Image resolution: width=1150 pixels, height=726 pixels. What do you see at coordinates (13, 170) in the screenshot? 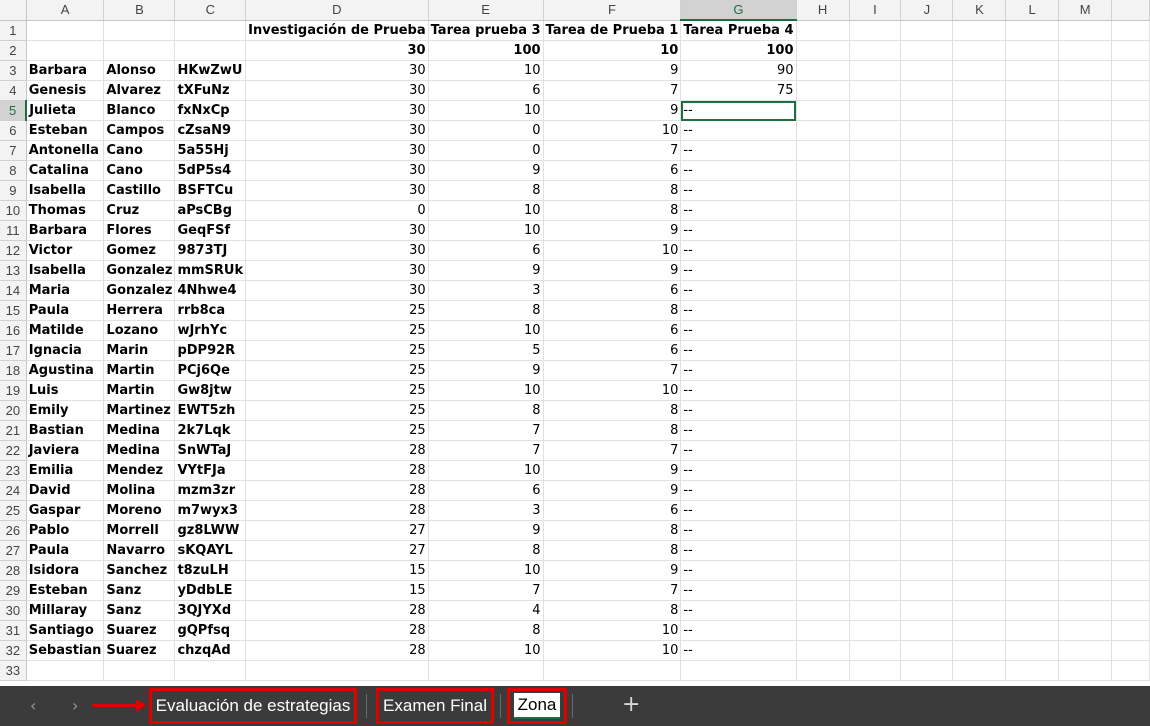
I see `row-header-8: 8` at bounding box center [13, 170].